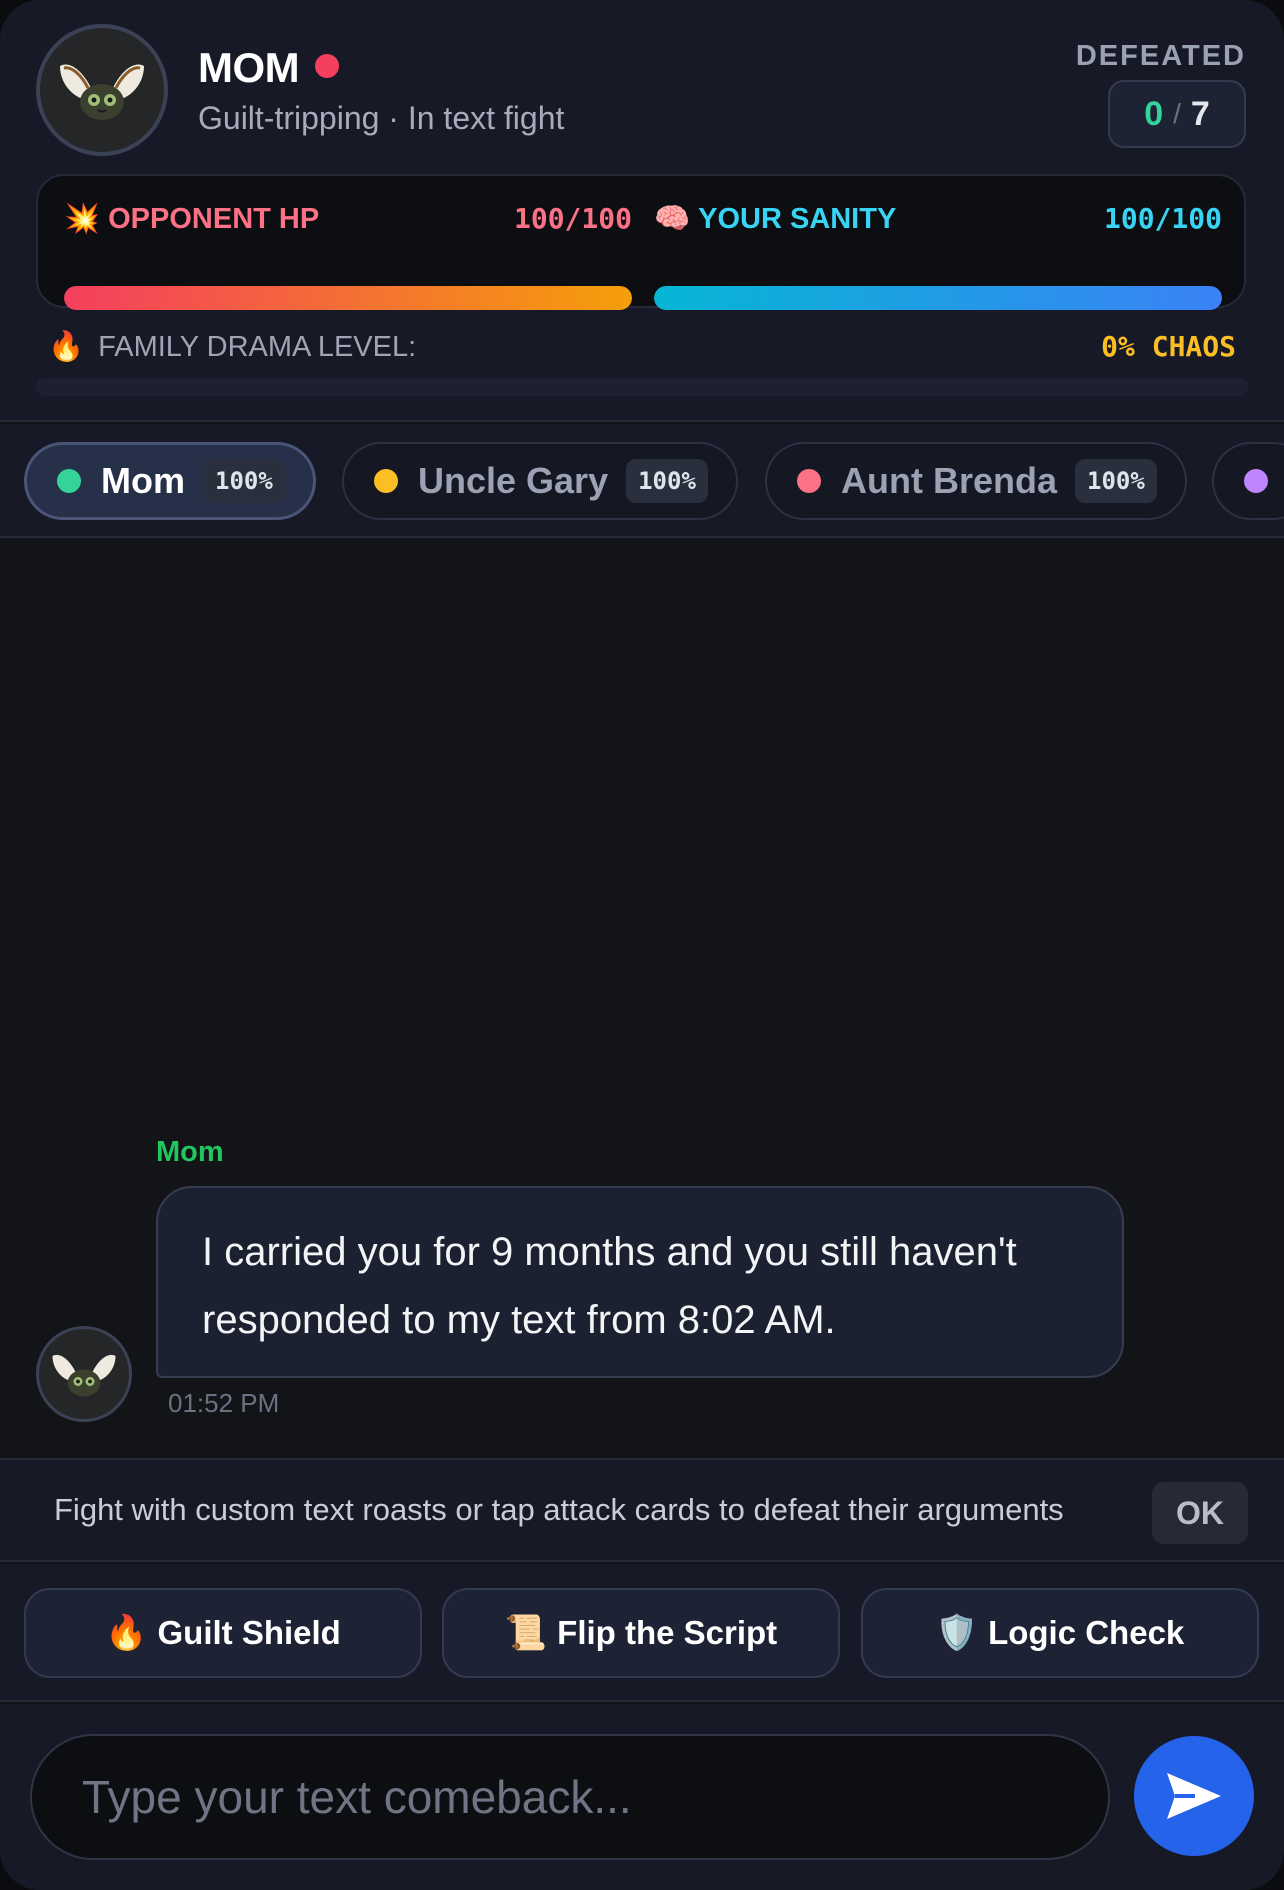  Describe the element at coordinates (797, 218) in the screenshot. I see `your-sanity-label: YOUR SANITY` at that location.